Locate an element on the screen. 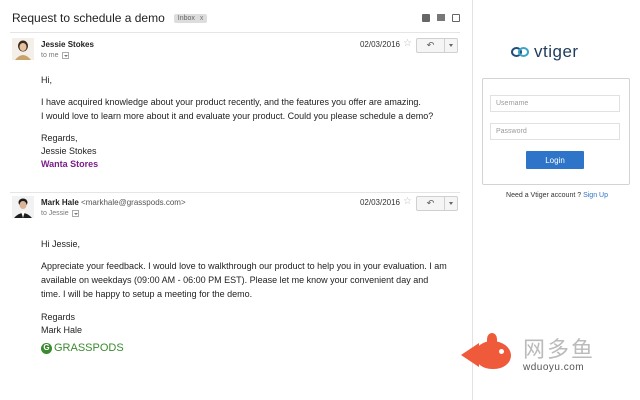 The width and height of the screenshot is (640, 400). inbox-label-text: Inbox is located at coordinates (186, 18).